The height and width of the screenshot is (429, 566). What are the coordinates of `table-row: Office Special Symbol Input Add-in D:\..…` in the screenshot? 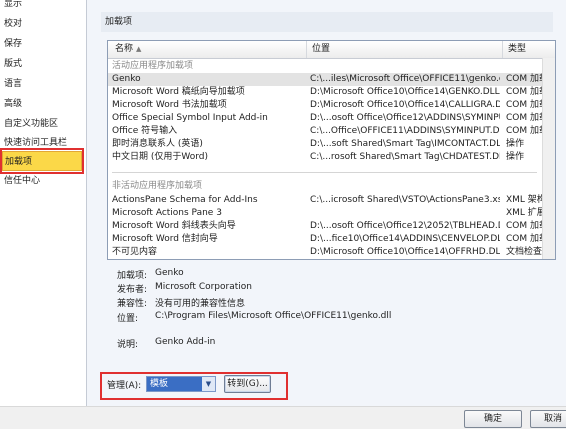 It's located at (327, 118).